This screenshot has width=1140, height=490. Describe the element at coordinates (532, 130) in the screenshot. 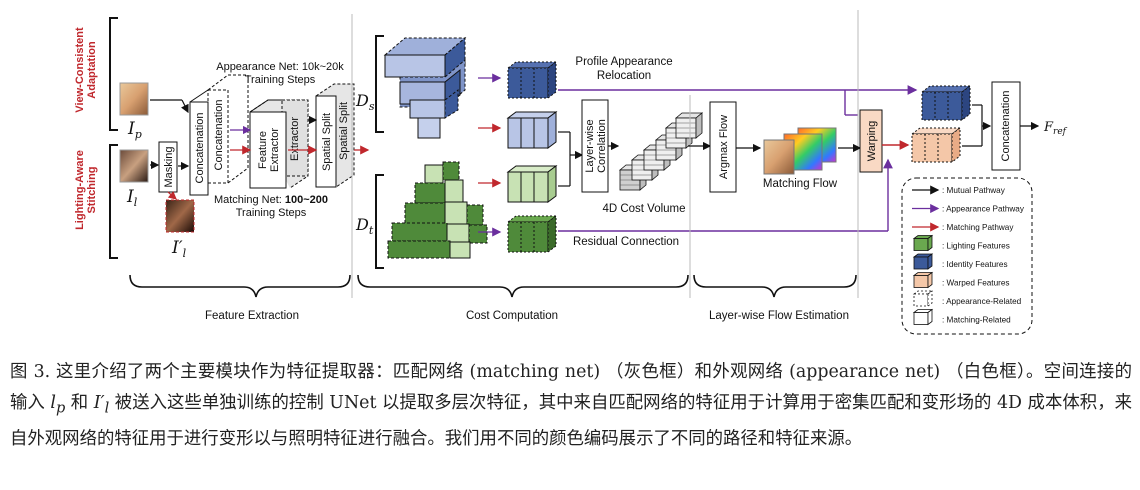

I see `cube-identity-mid` at that location.